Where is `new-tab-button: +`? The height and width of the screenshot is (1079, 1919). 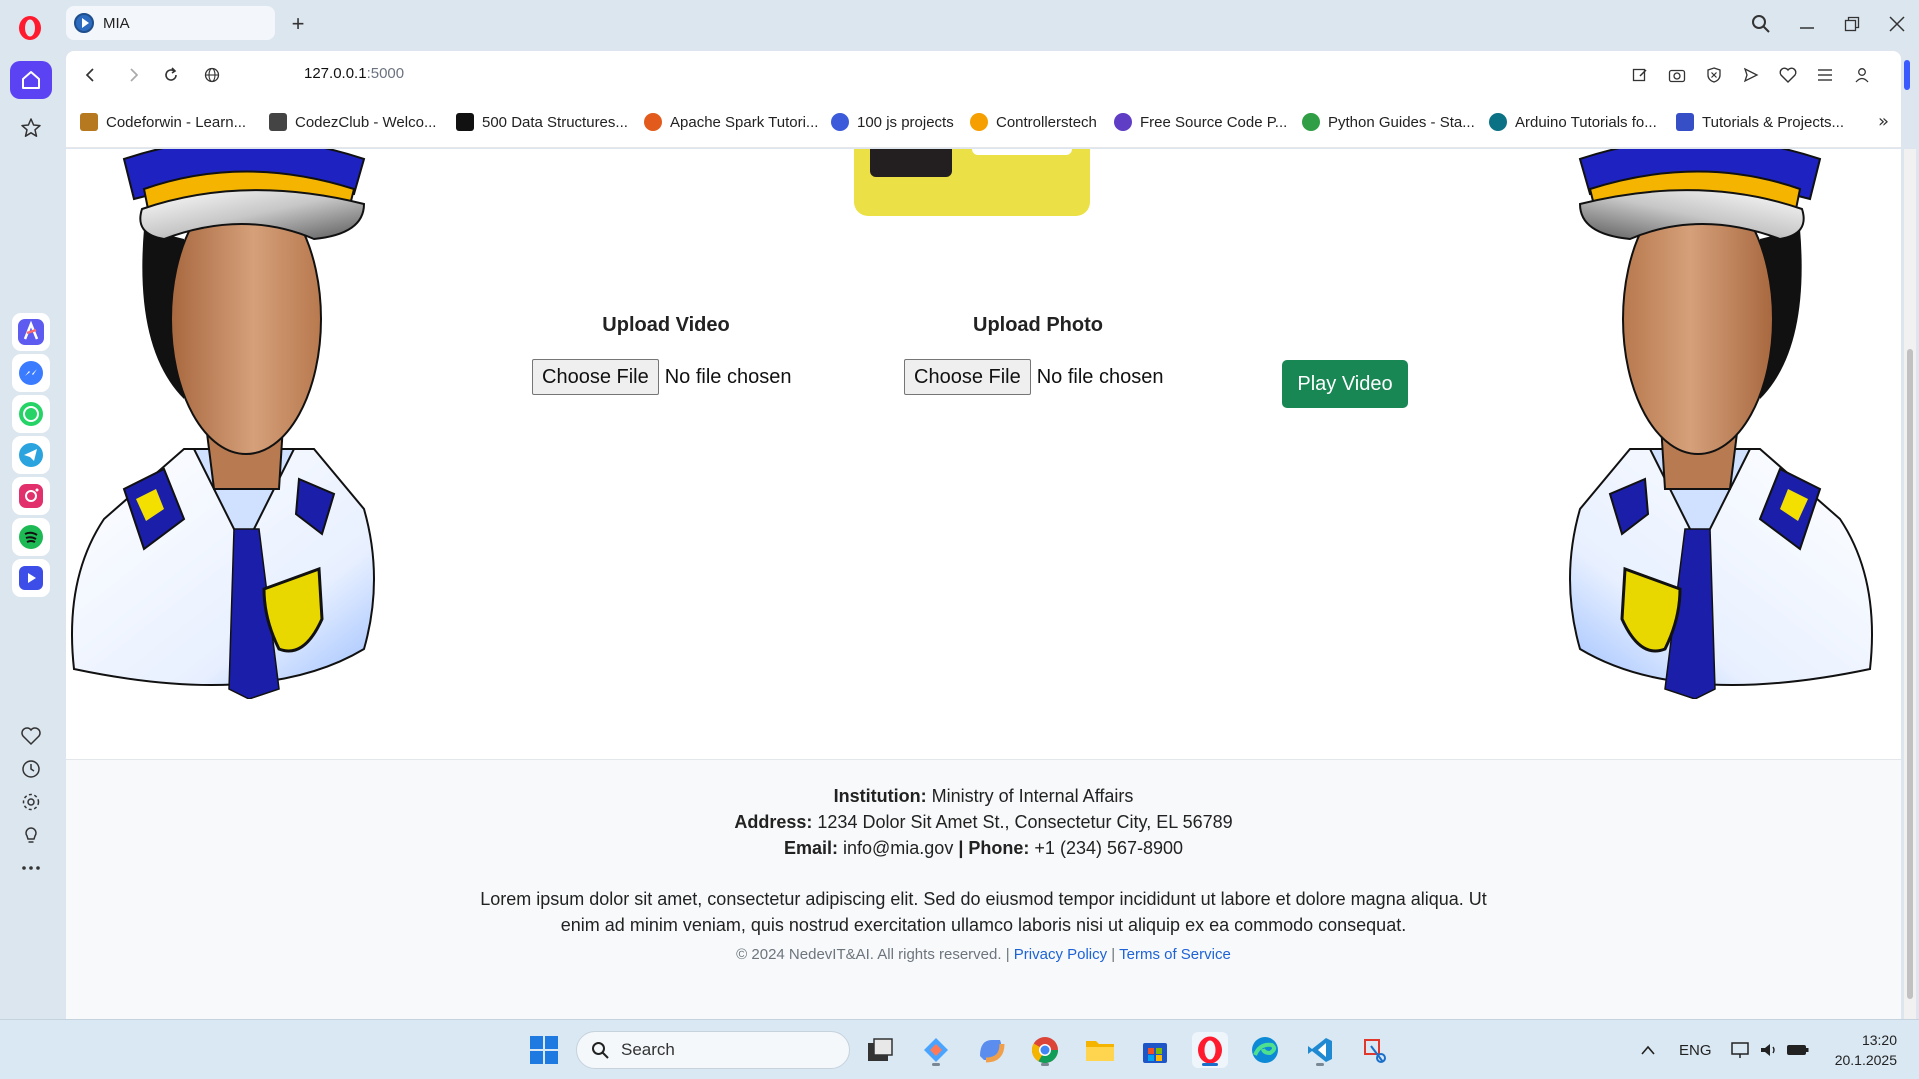
new-tab-button: + is located at coordinates (298, 24).